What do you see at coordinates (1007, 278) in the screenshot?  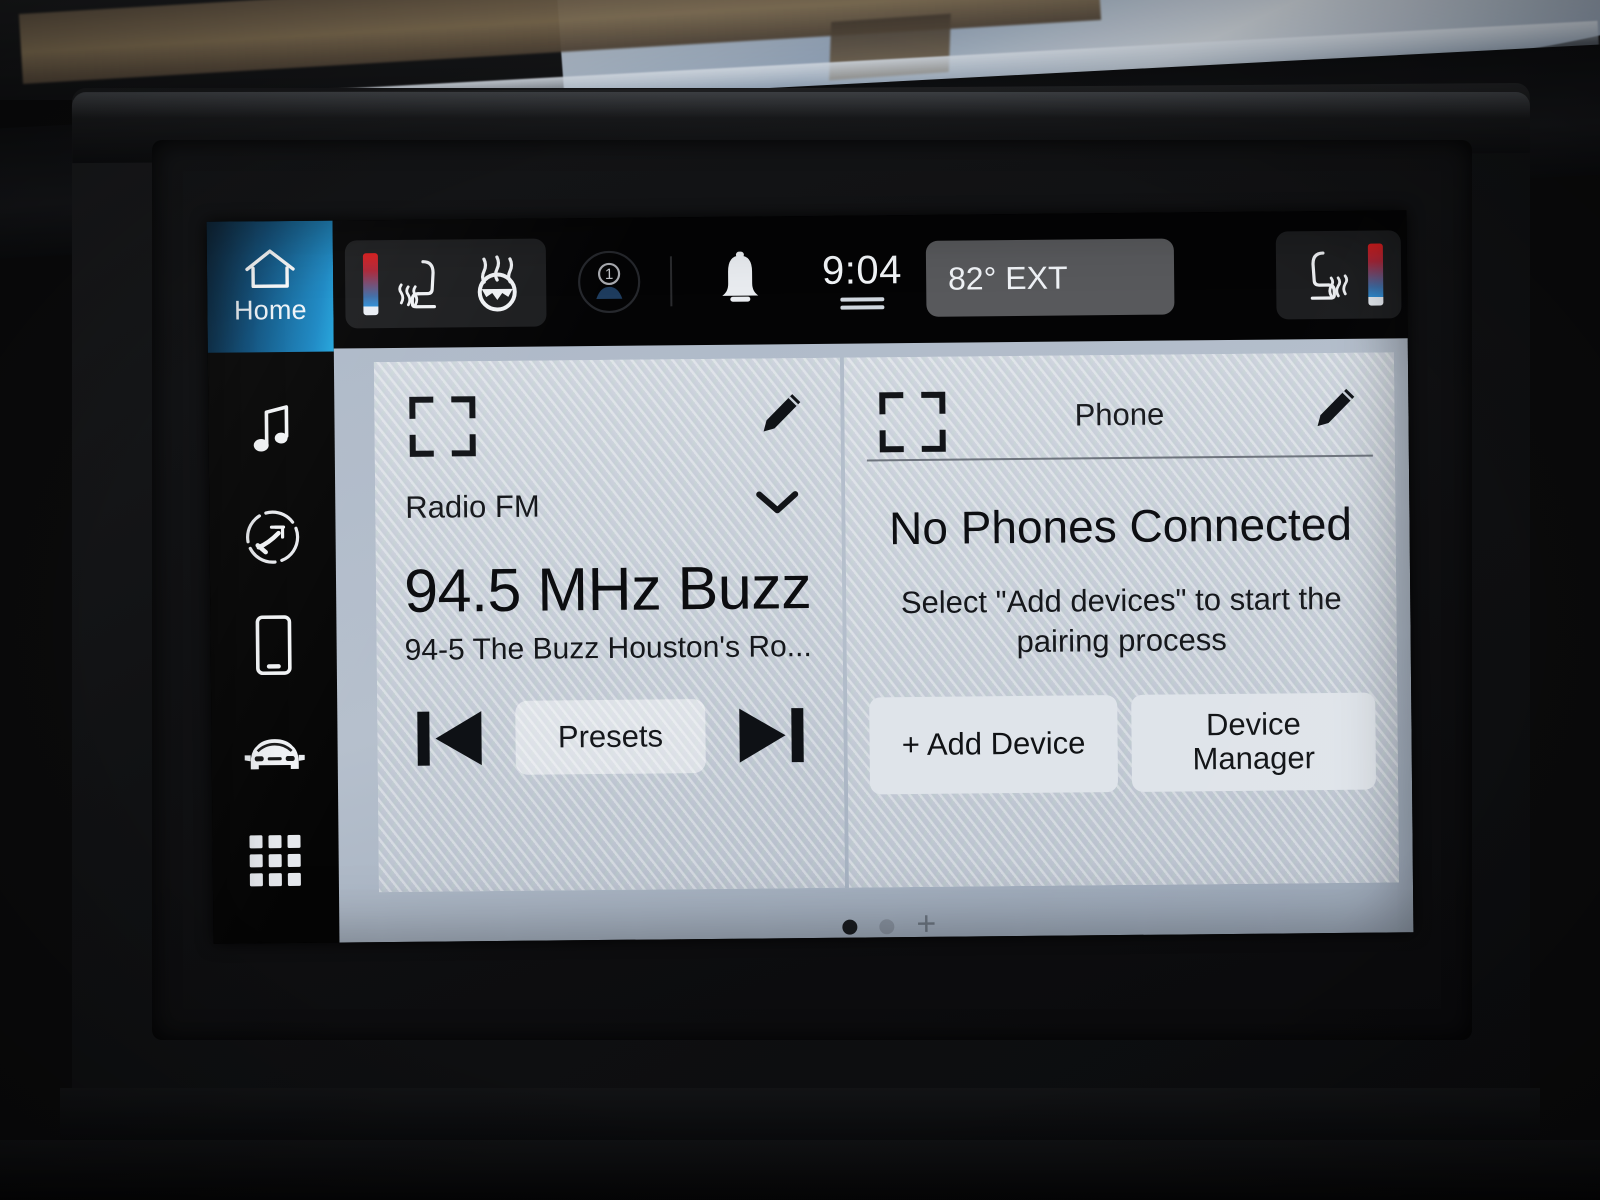 I see `exterior-temperature-value: 82° EXT` at bounding box center [1007, 278].